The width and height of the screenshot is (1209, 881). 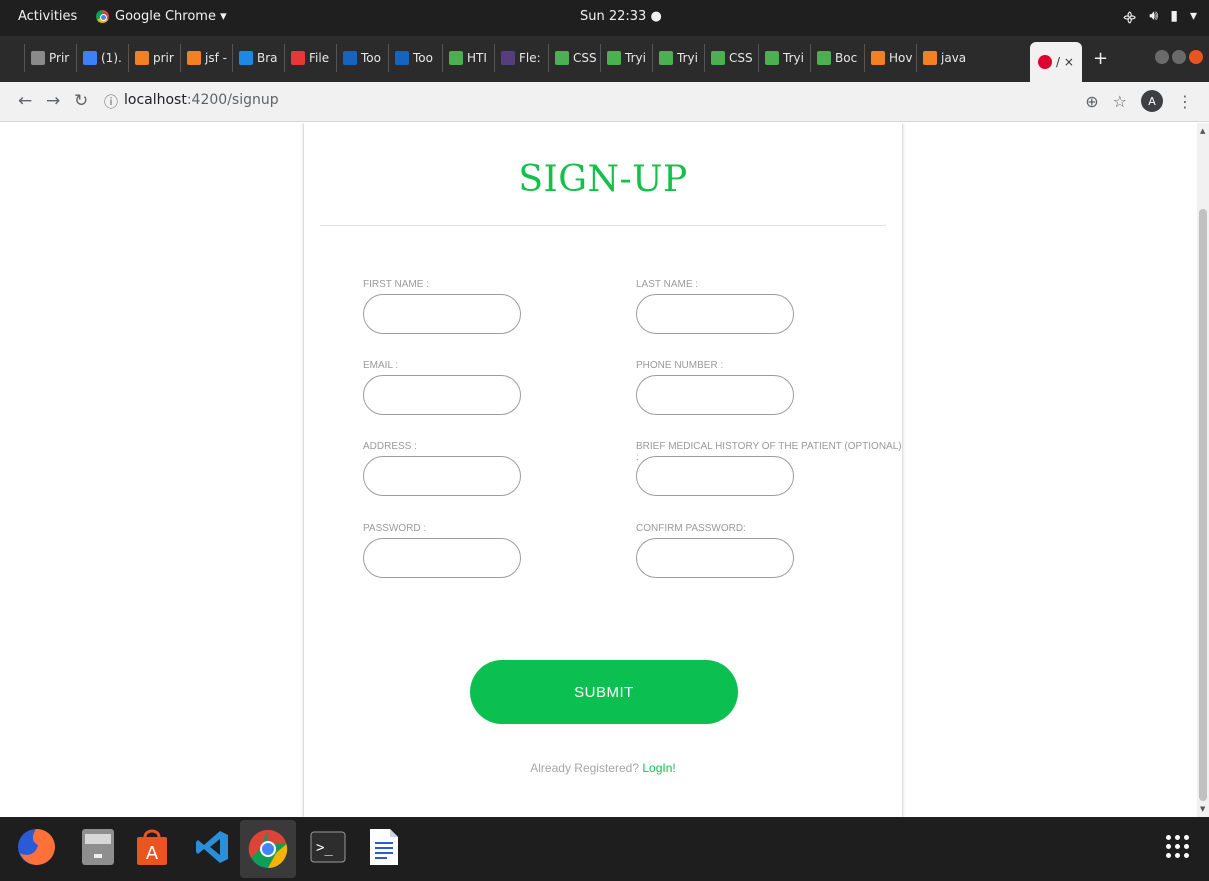 I want to click on browser-toolbar: ← → ↻ ⓘ localhost:4200/signup ⊕ ☆ A ⋮, so click(x=604, y=102).